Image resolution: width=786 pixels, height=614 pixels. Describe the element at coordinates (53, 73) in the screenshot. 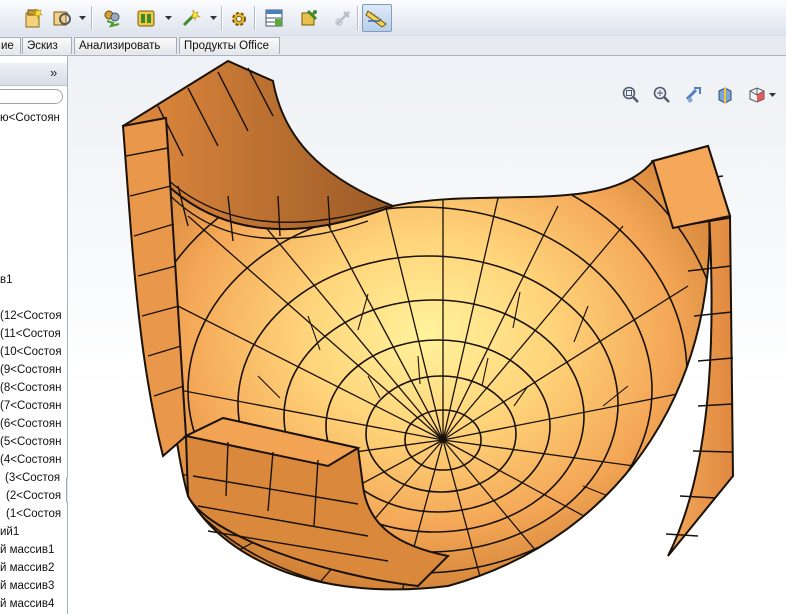

I see `expand-panel-button: »` at that location.